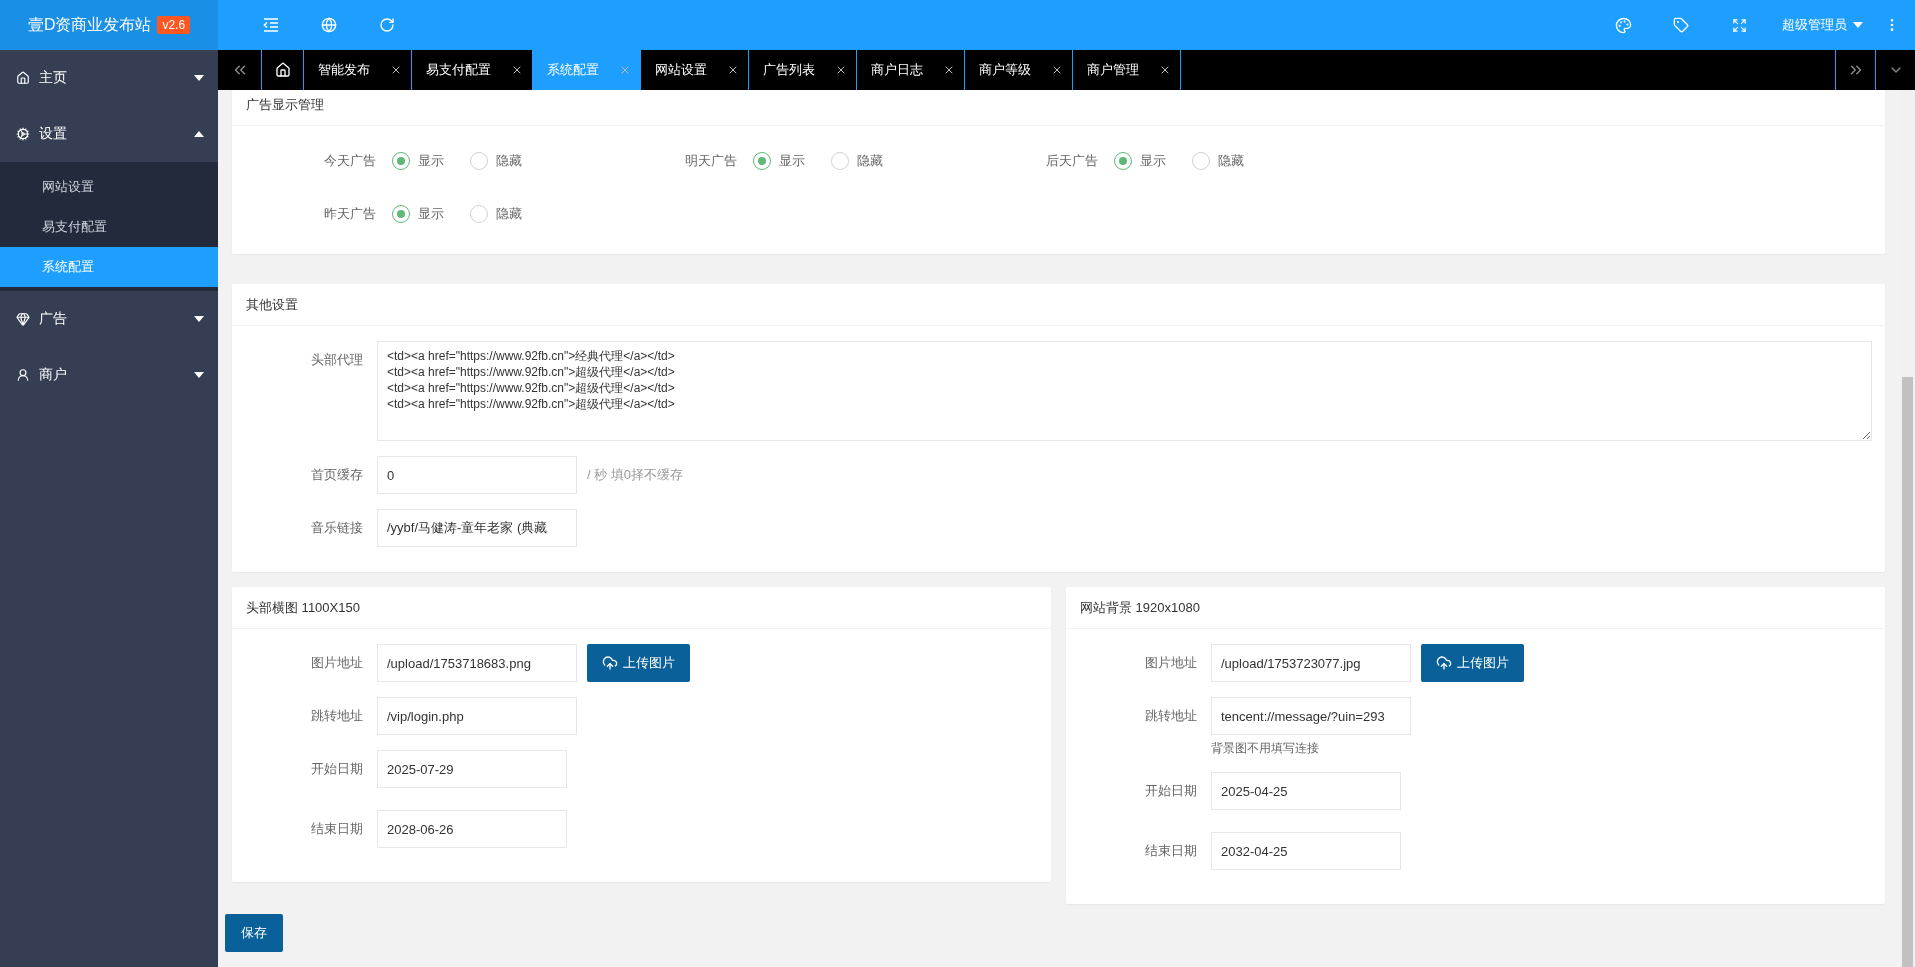  I want to click on field-label: 头部代理, so click(337, 360).